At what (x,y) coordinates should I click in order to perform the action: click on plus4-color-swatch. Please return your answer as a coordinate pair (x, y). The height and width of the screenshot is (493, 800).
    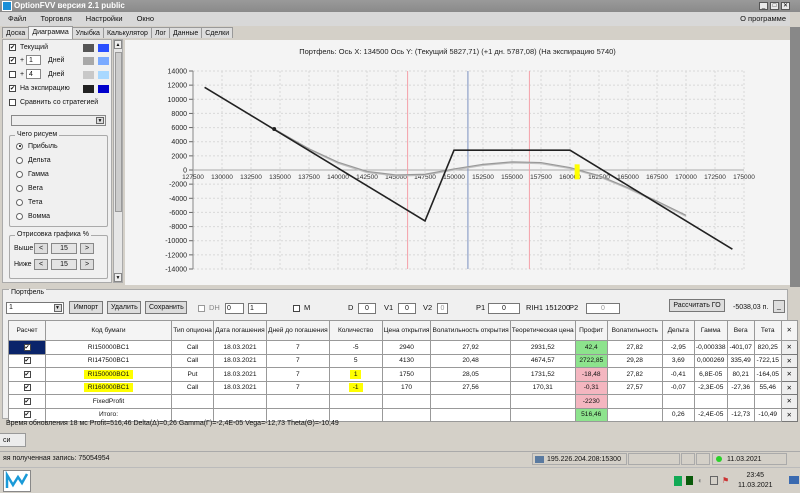
    Looking at the image, I should click on (88, 75).